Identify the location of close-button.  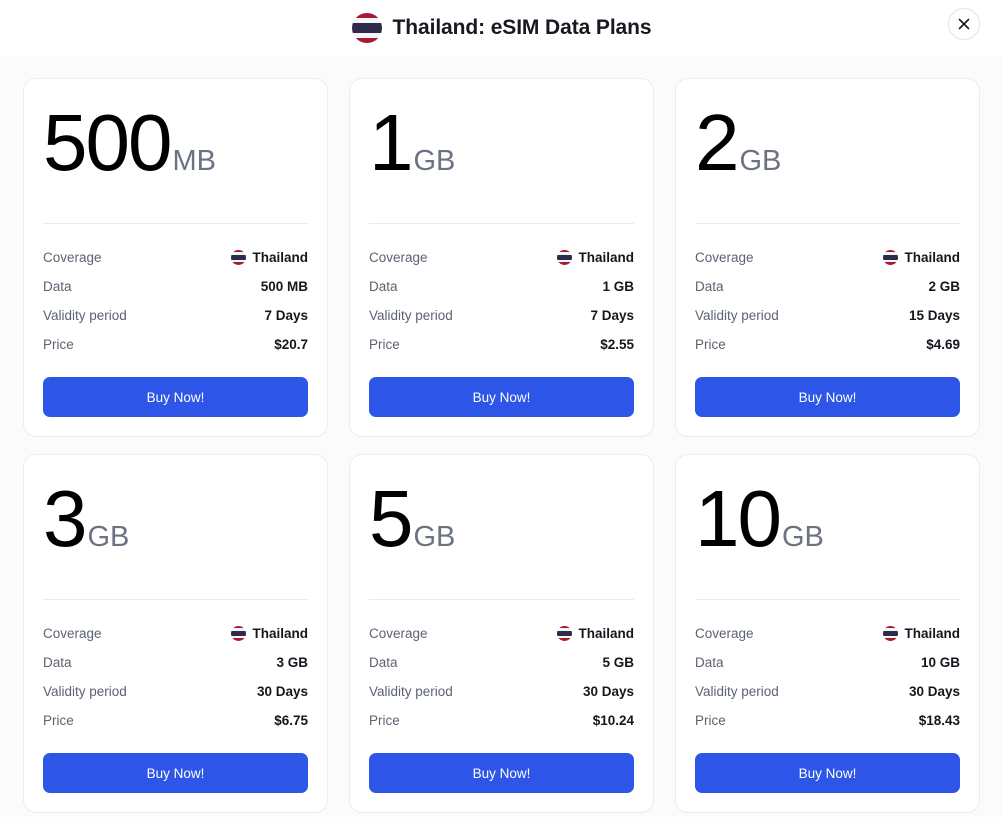
(964, 24).